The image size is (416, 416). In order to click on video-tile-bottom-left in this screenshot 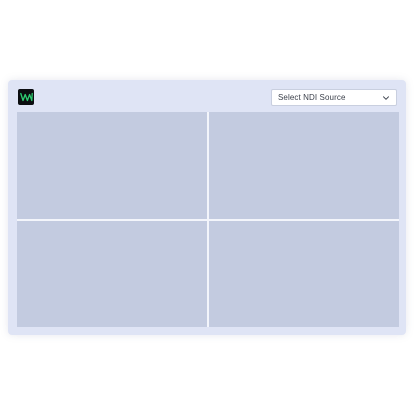, I will do `click(112, 273)`.